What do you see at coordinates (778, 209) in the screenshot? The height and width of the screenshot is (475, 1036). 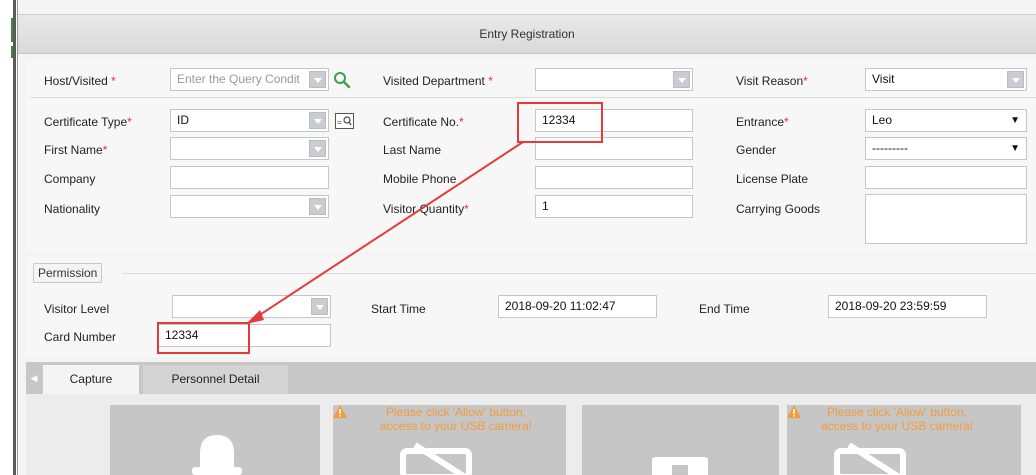 I see `carrying-goods-label: Carrying Goods` at bounding box center [778, 209].